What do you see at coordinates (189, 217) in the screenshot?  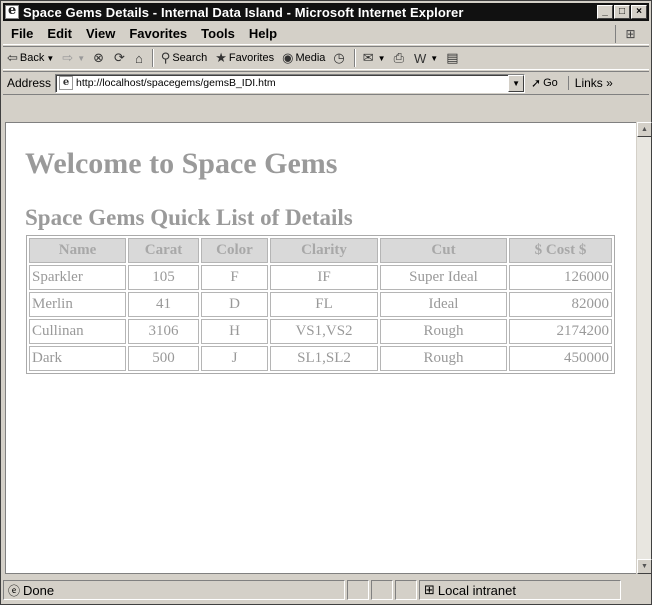 I see `page-subheading: Space Gems Quick List of Details` at bounding box center [189, 217].